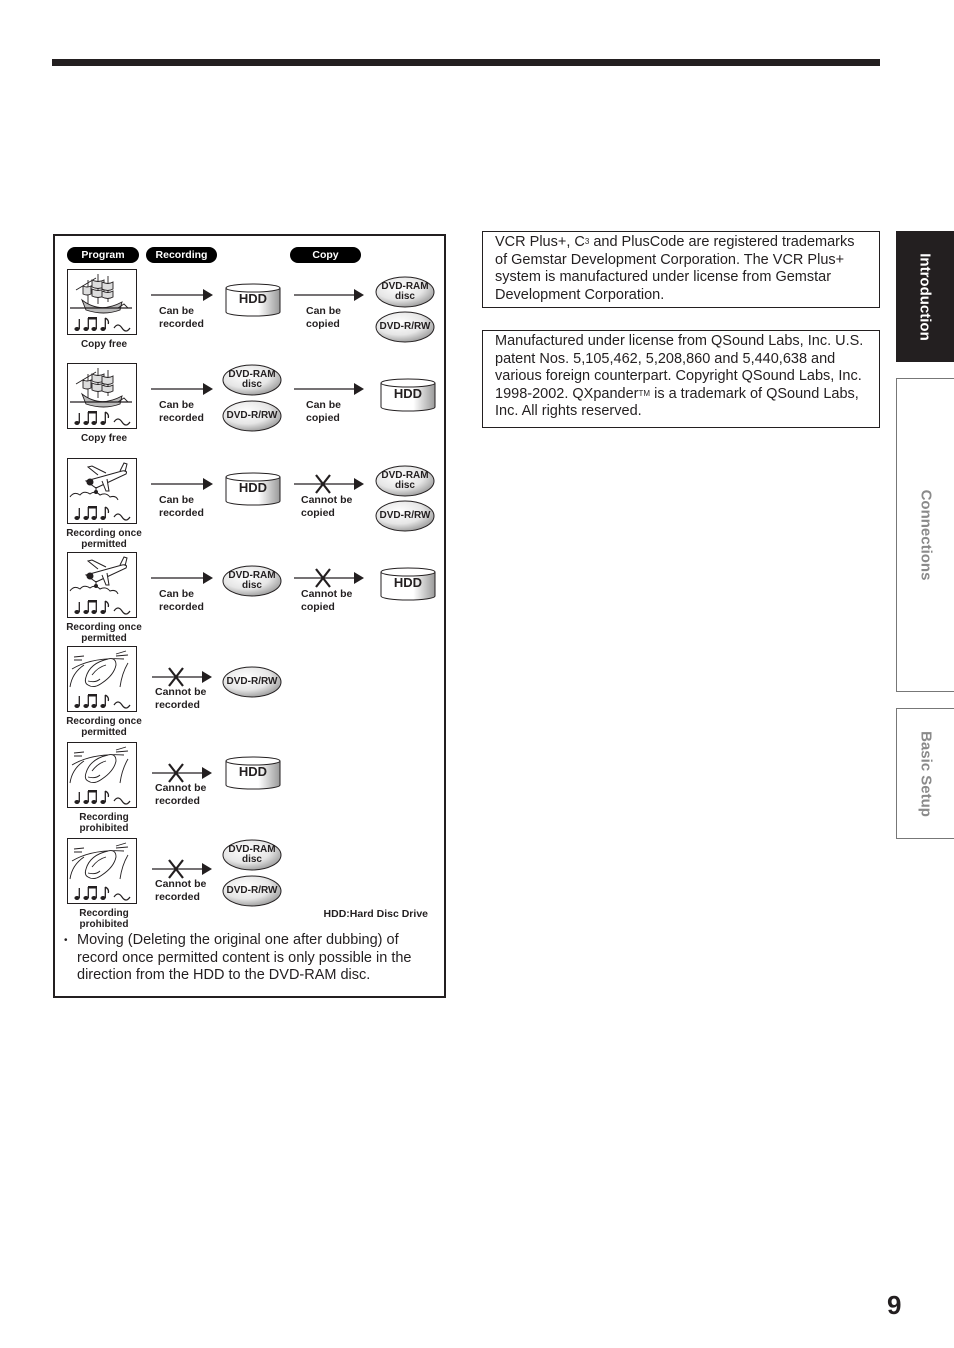 The height and width of the screenshot is (1348, 954). I want to click on page-number: 9, so click(894, 1305).